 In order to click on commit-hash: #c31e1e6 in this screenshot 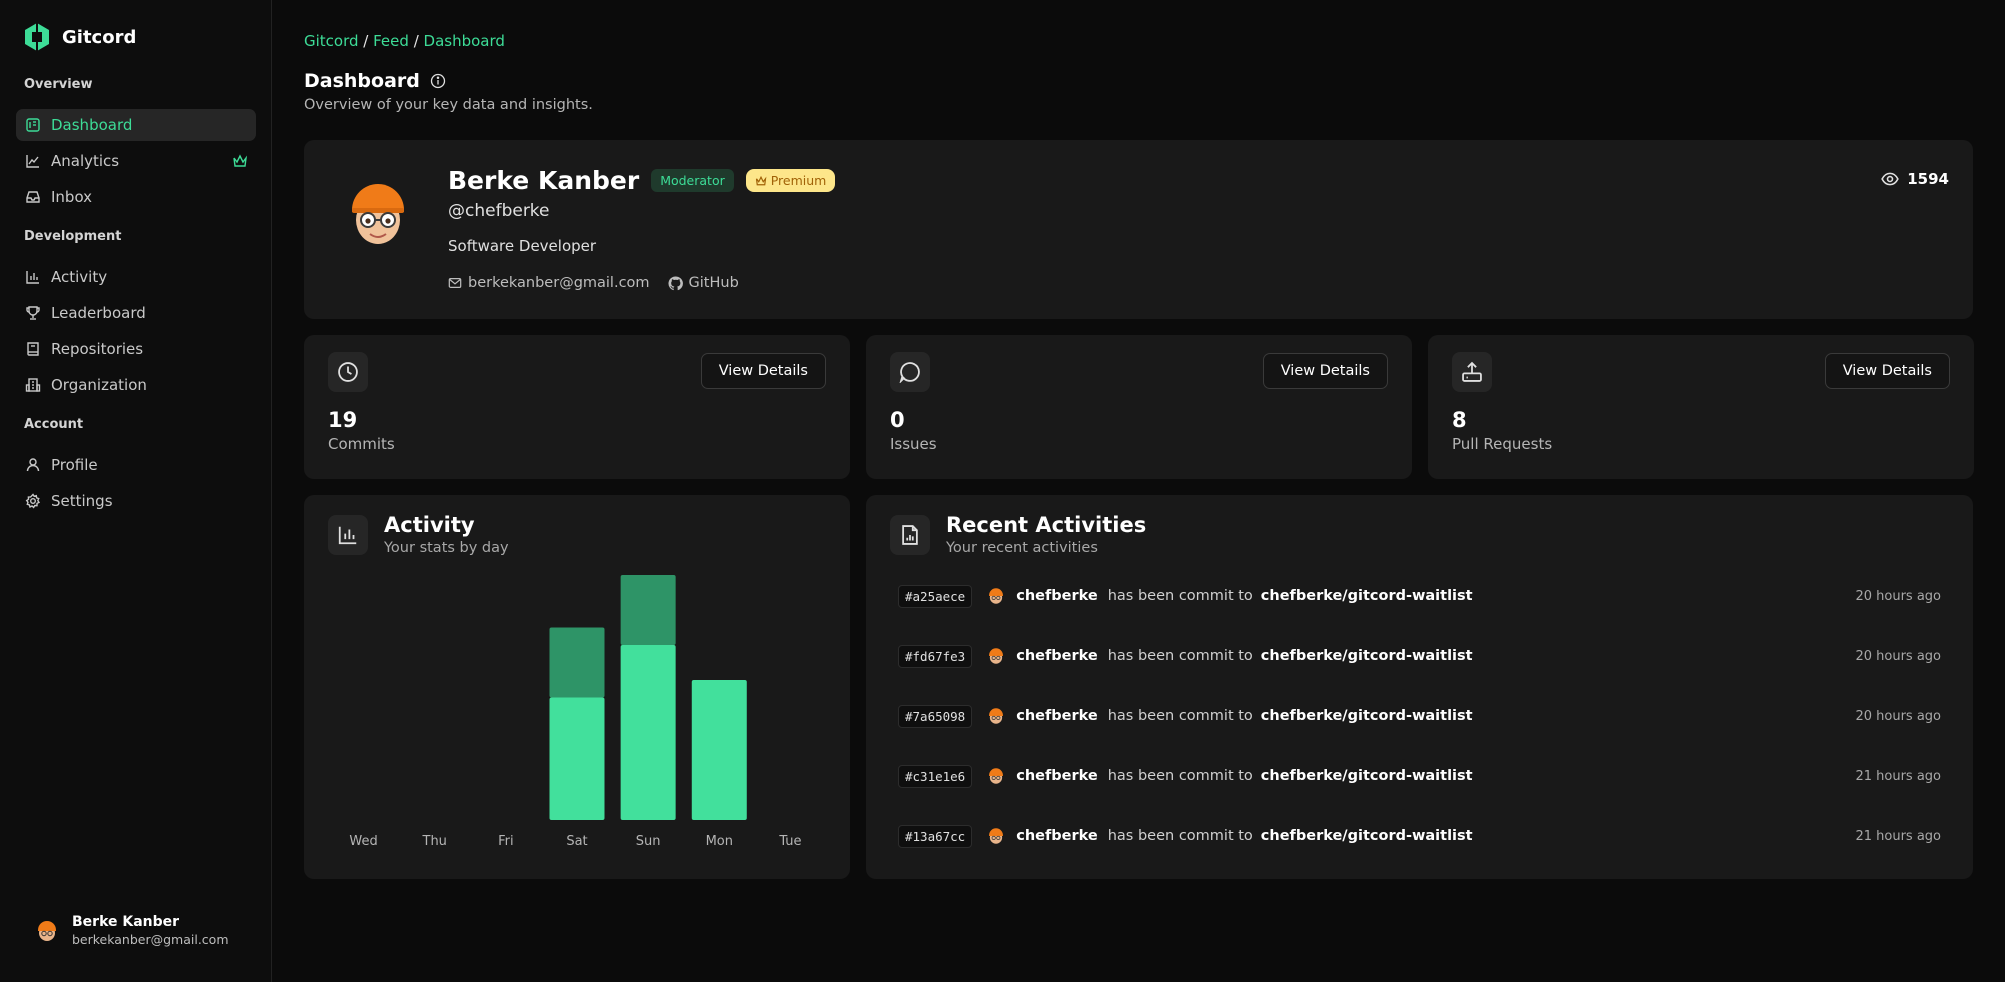, I will do `click(935, 776)`.